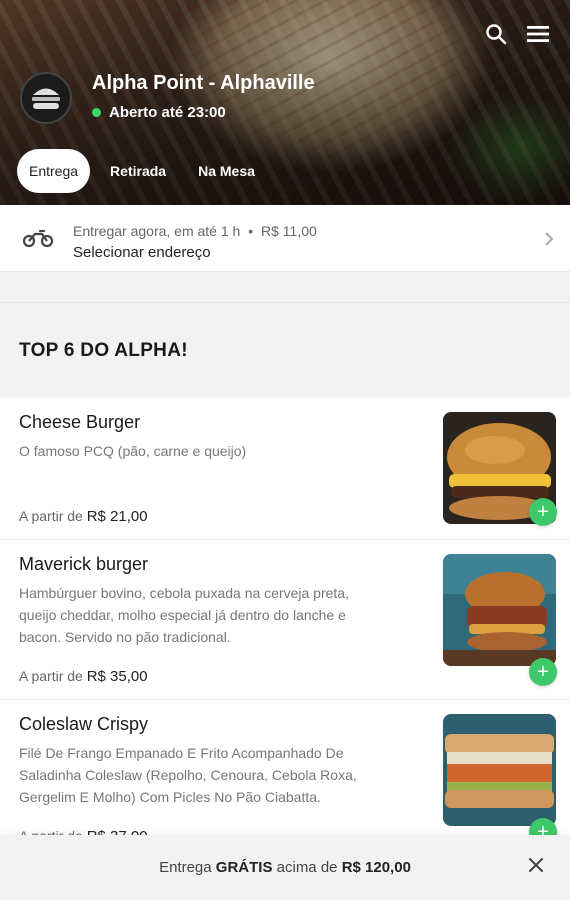 The width and height of the screenshot is (570, 900). Describe the element at coordinates (142, 252) in the screenshot. I see `select-address-label: Selecionar endereço` at that location.